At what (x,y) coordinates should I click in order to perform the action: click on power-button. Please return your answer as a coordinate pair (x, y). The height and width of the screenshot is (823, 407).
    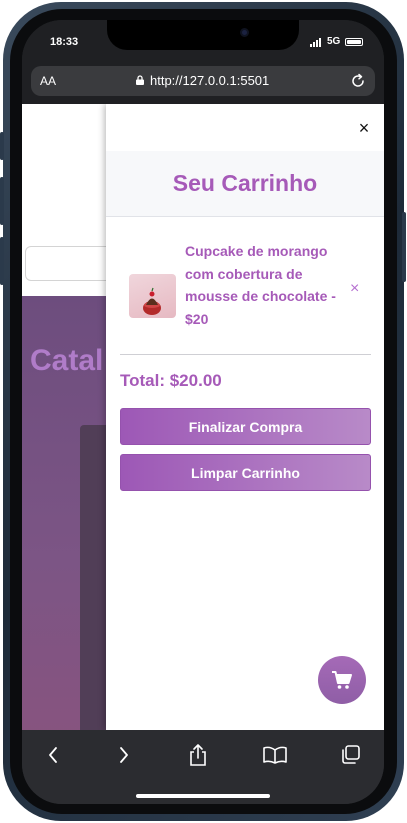
    Looking at the image, I should click on (404, 247).